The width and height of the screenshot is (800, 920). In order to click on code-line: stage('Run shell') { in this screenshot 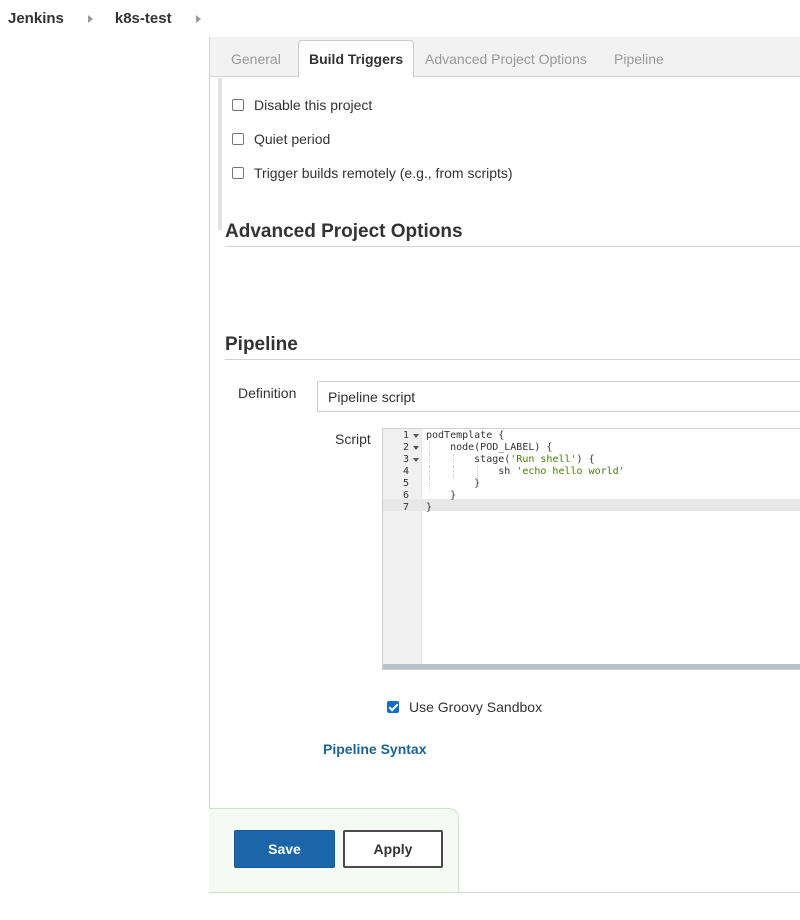, I will do `click(510, 459)`.